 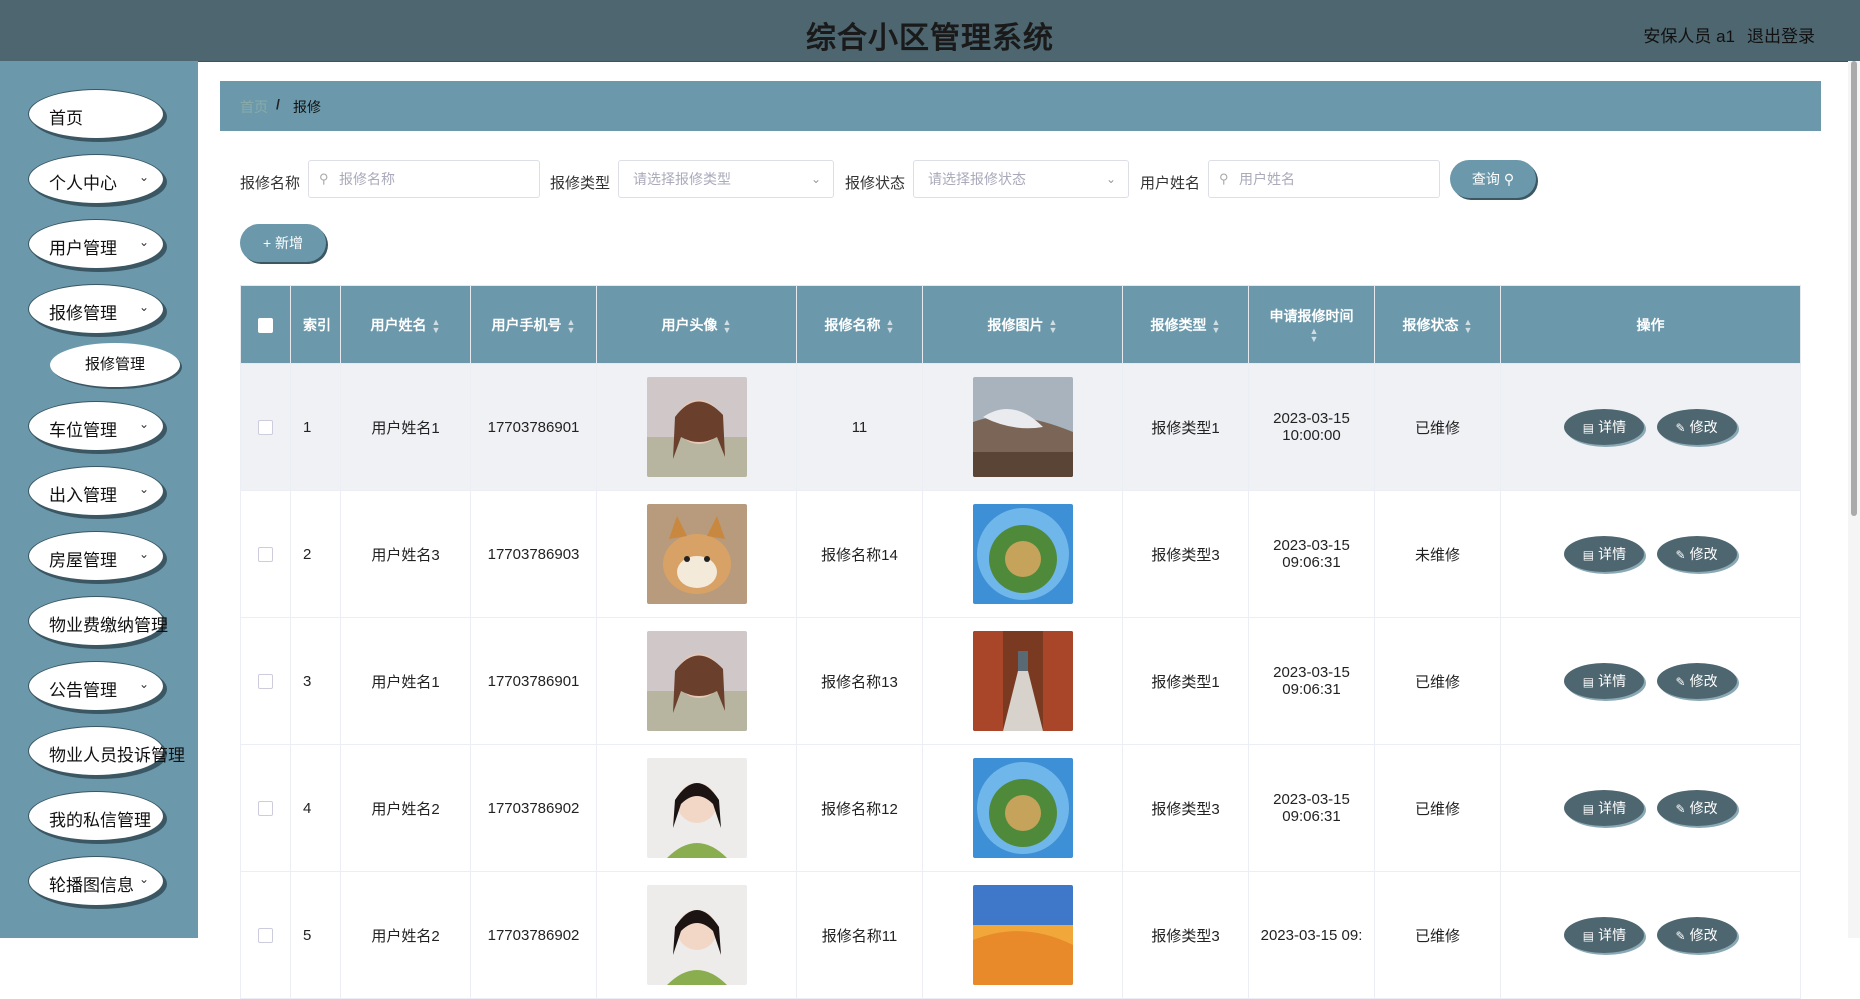 I want to click on select-all-cell, so click(x=265, y=324).